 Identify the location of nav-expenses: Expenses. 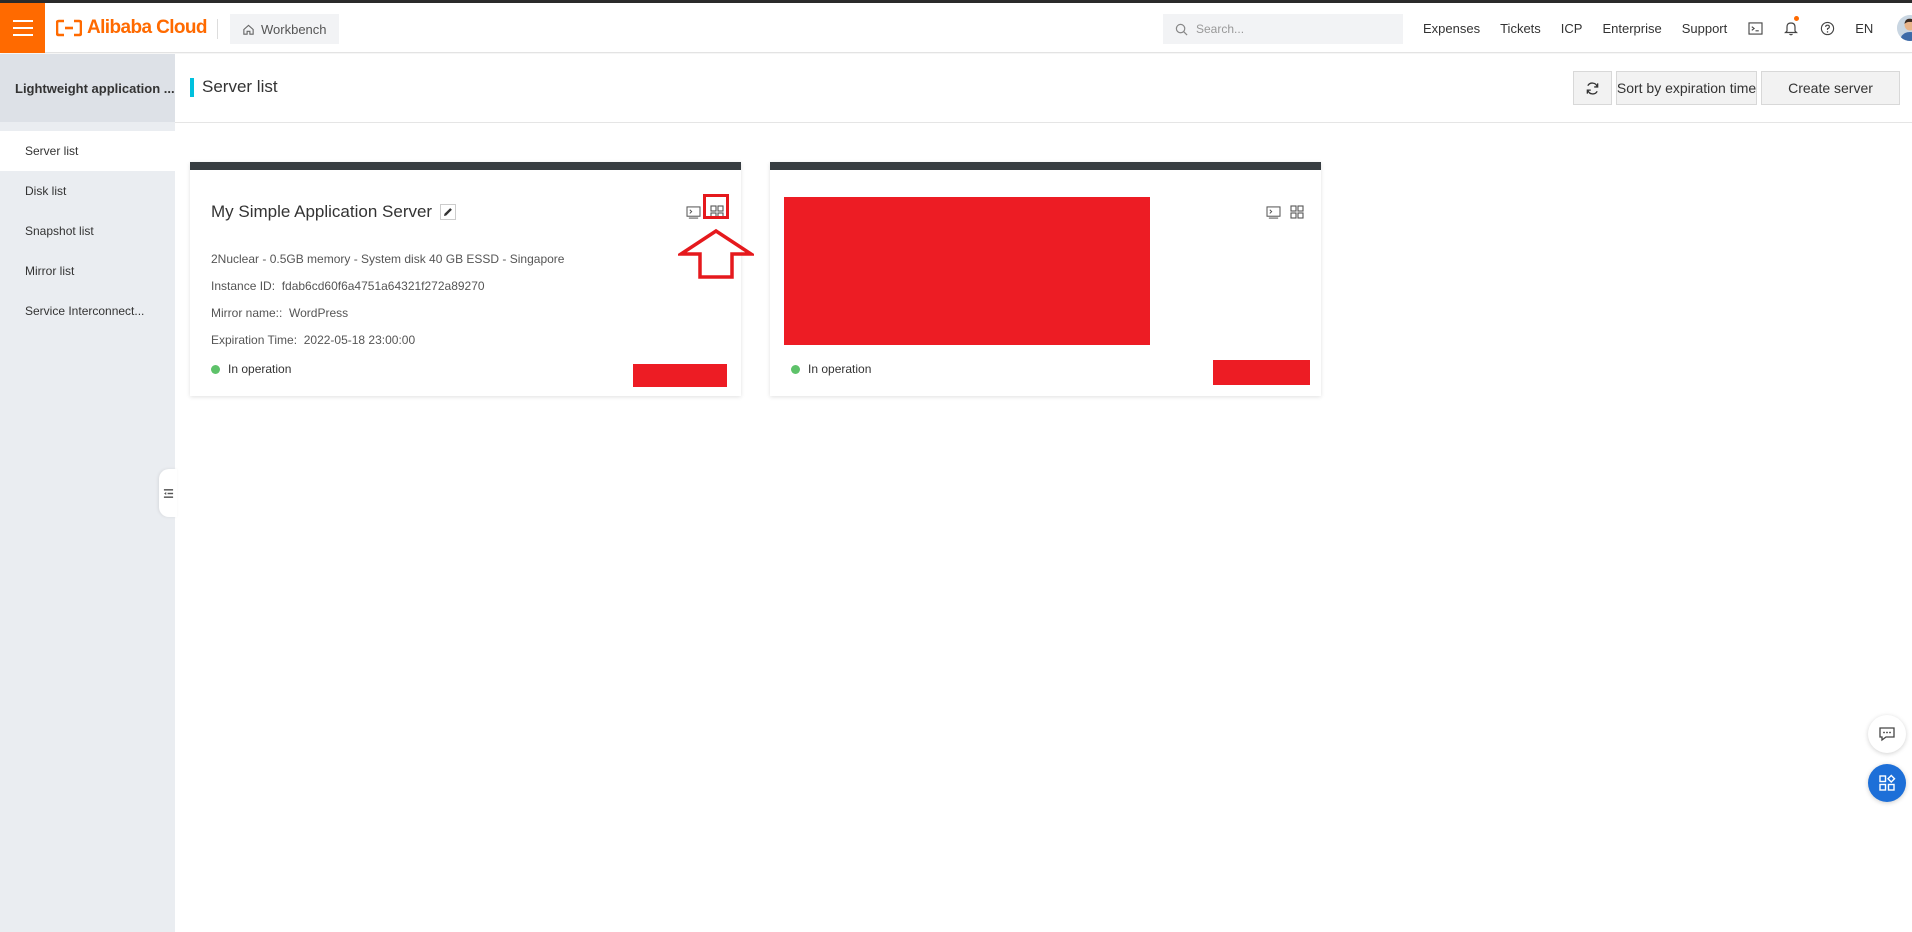
(1451, 28).